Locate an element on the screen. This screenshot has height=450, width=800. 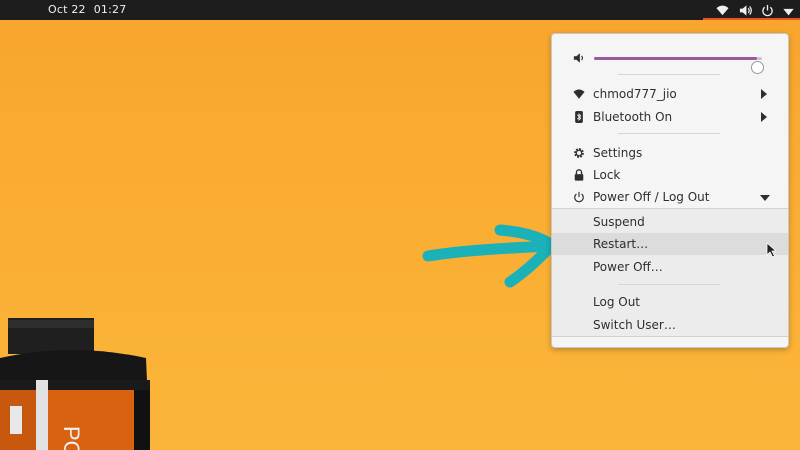
power-off-log-out-item: Power Off / Log Out is located at coordinates (670, 197).